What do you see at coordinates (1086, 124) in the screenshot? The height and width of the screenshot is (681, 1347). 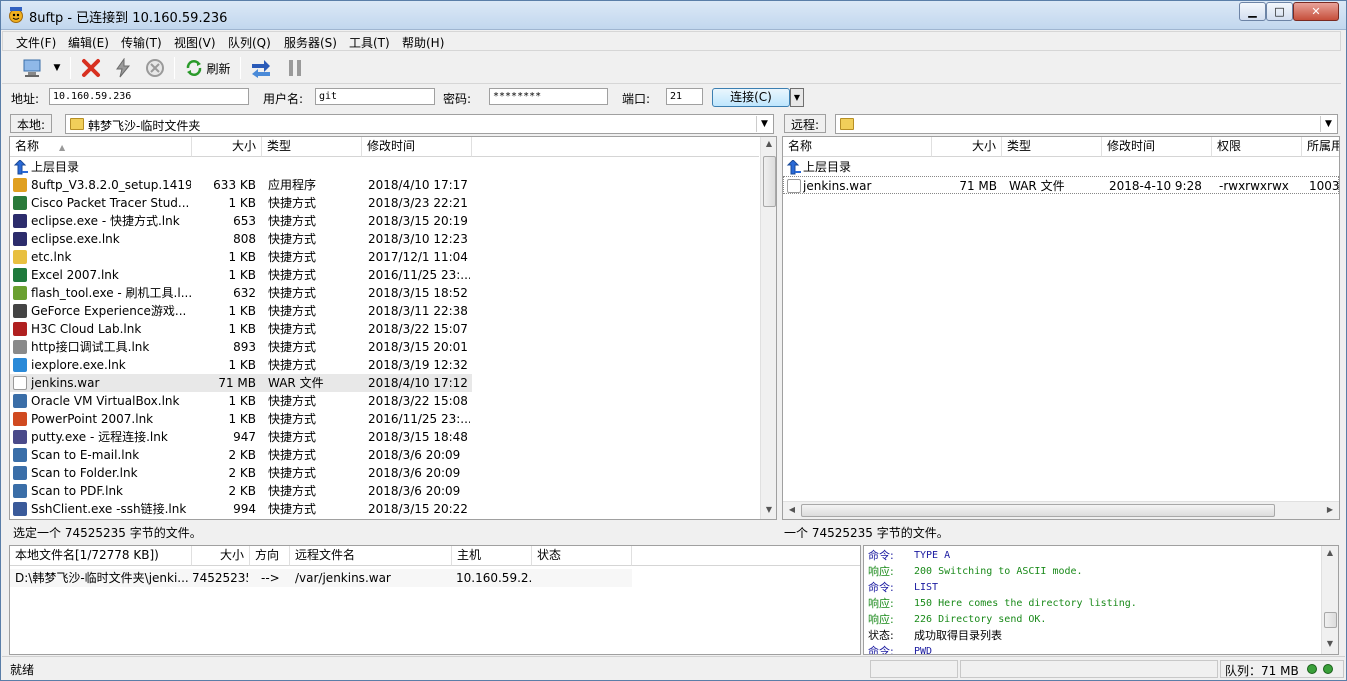 I see `remote-path-combo: ▼` at bounding box center [1086, 124].